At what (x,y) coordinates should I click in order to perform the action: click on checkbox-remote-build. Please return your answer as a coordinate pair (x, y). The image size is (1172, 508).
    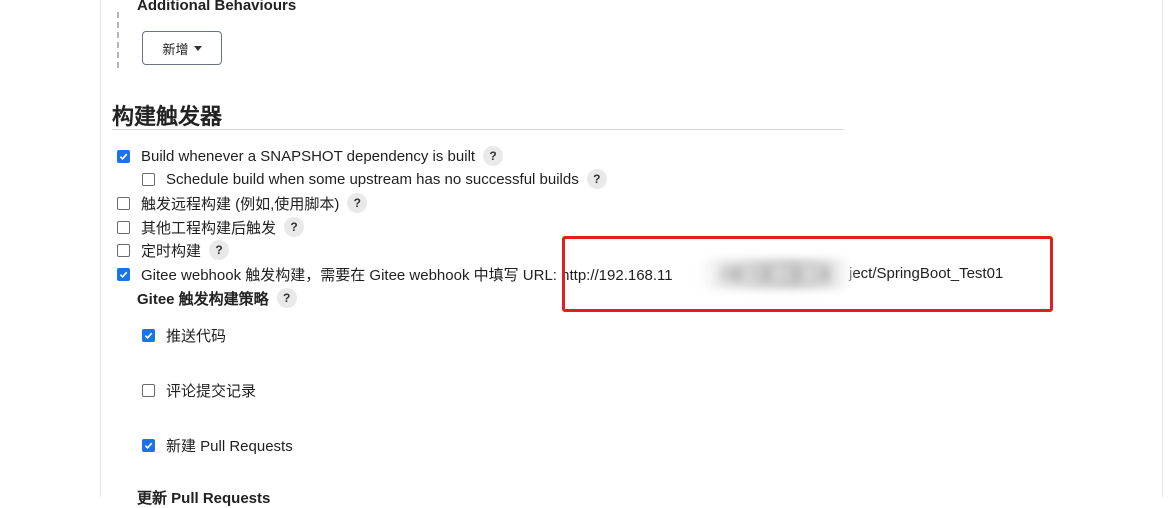
    Looking at the image, I should click on (123, 203).